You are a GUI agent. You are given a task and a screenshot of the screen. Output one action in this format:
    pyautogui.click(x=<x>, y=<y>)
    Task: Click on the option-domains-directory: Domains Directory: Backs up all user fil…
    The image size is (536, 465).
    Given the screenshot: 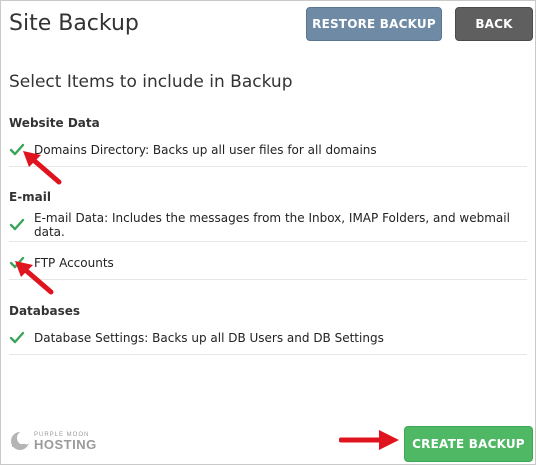 What is the action you would take?
    pyautogui.click(x=268, y=150)
    